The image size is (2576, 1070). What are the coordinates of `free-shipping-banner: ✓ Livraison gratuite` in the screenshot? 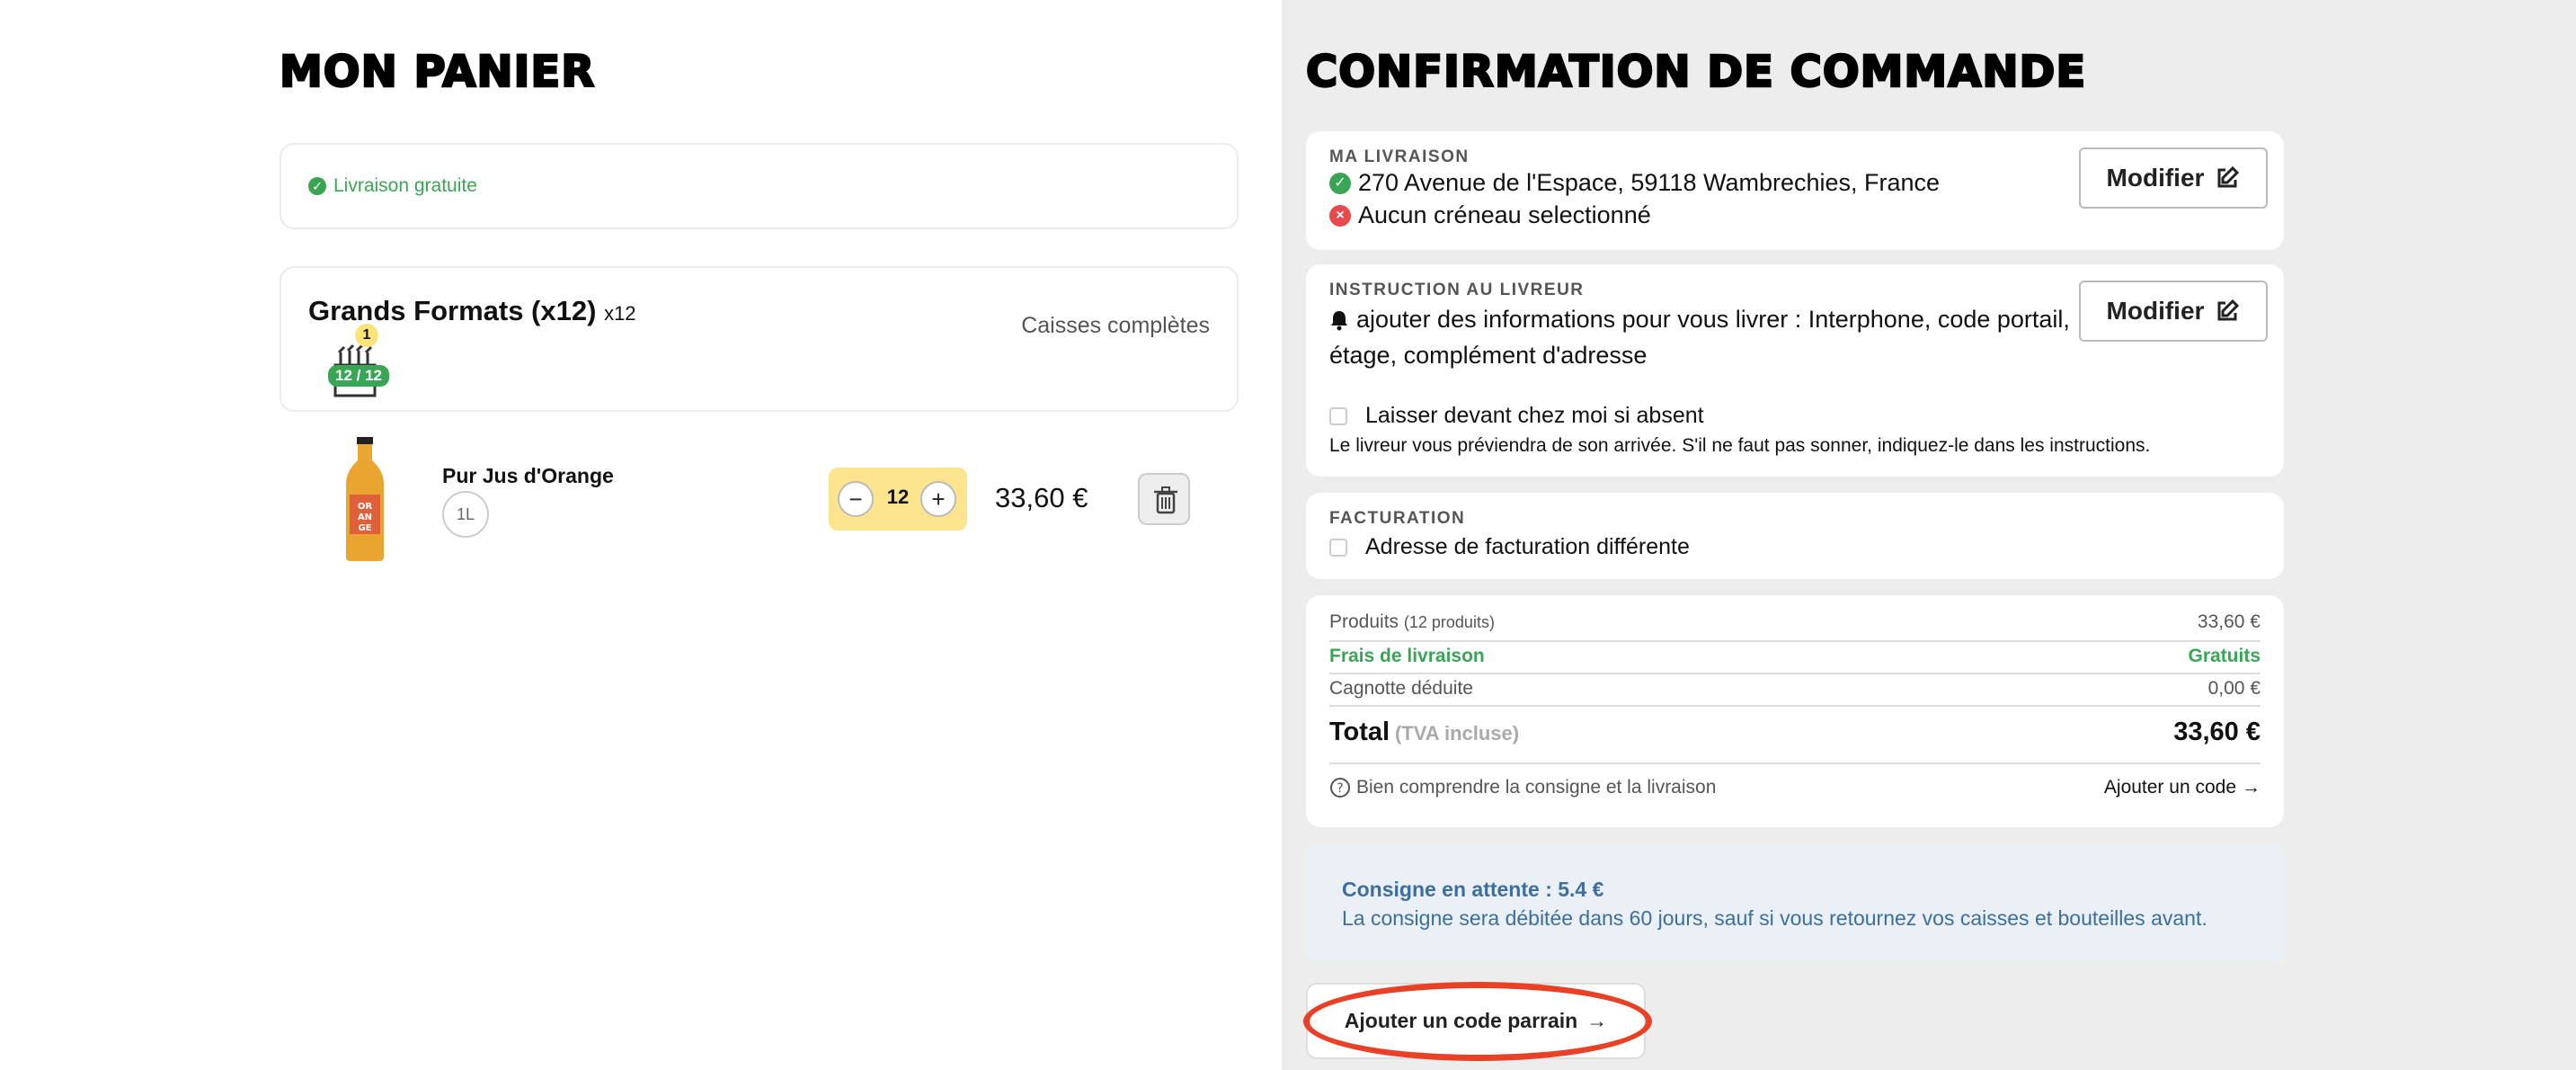 It's located at (759, 186).